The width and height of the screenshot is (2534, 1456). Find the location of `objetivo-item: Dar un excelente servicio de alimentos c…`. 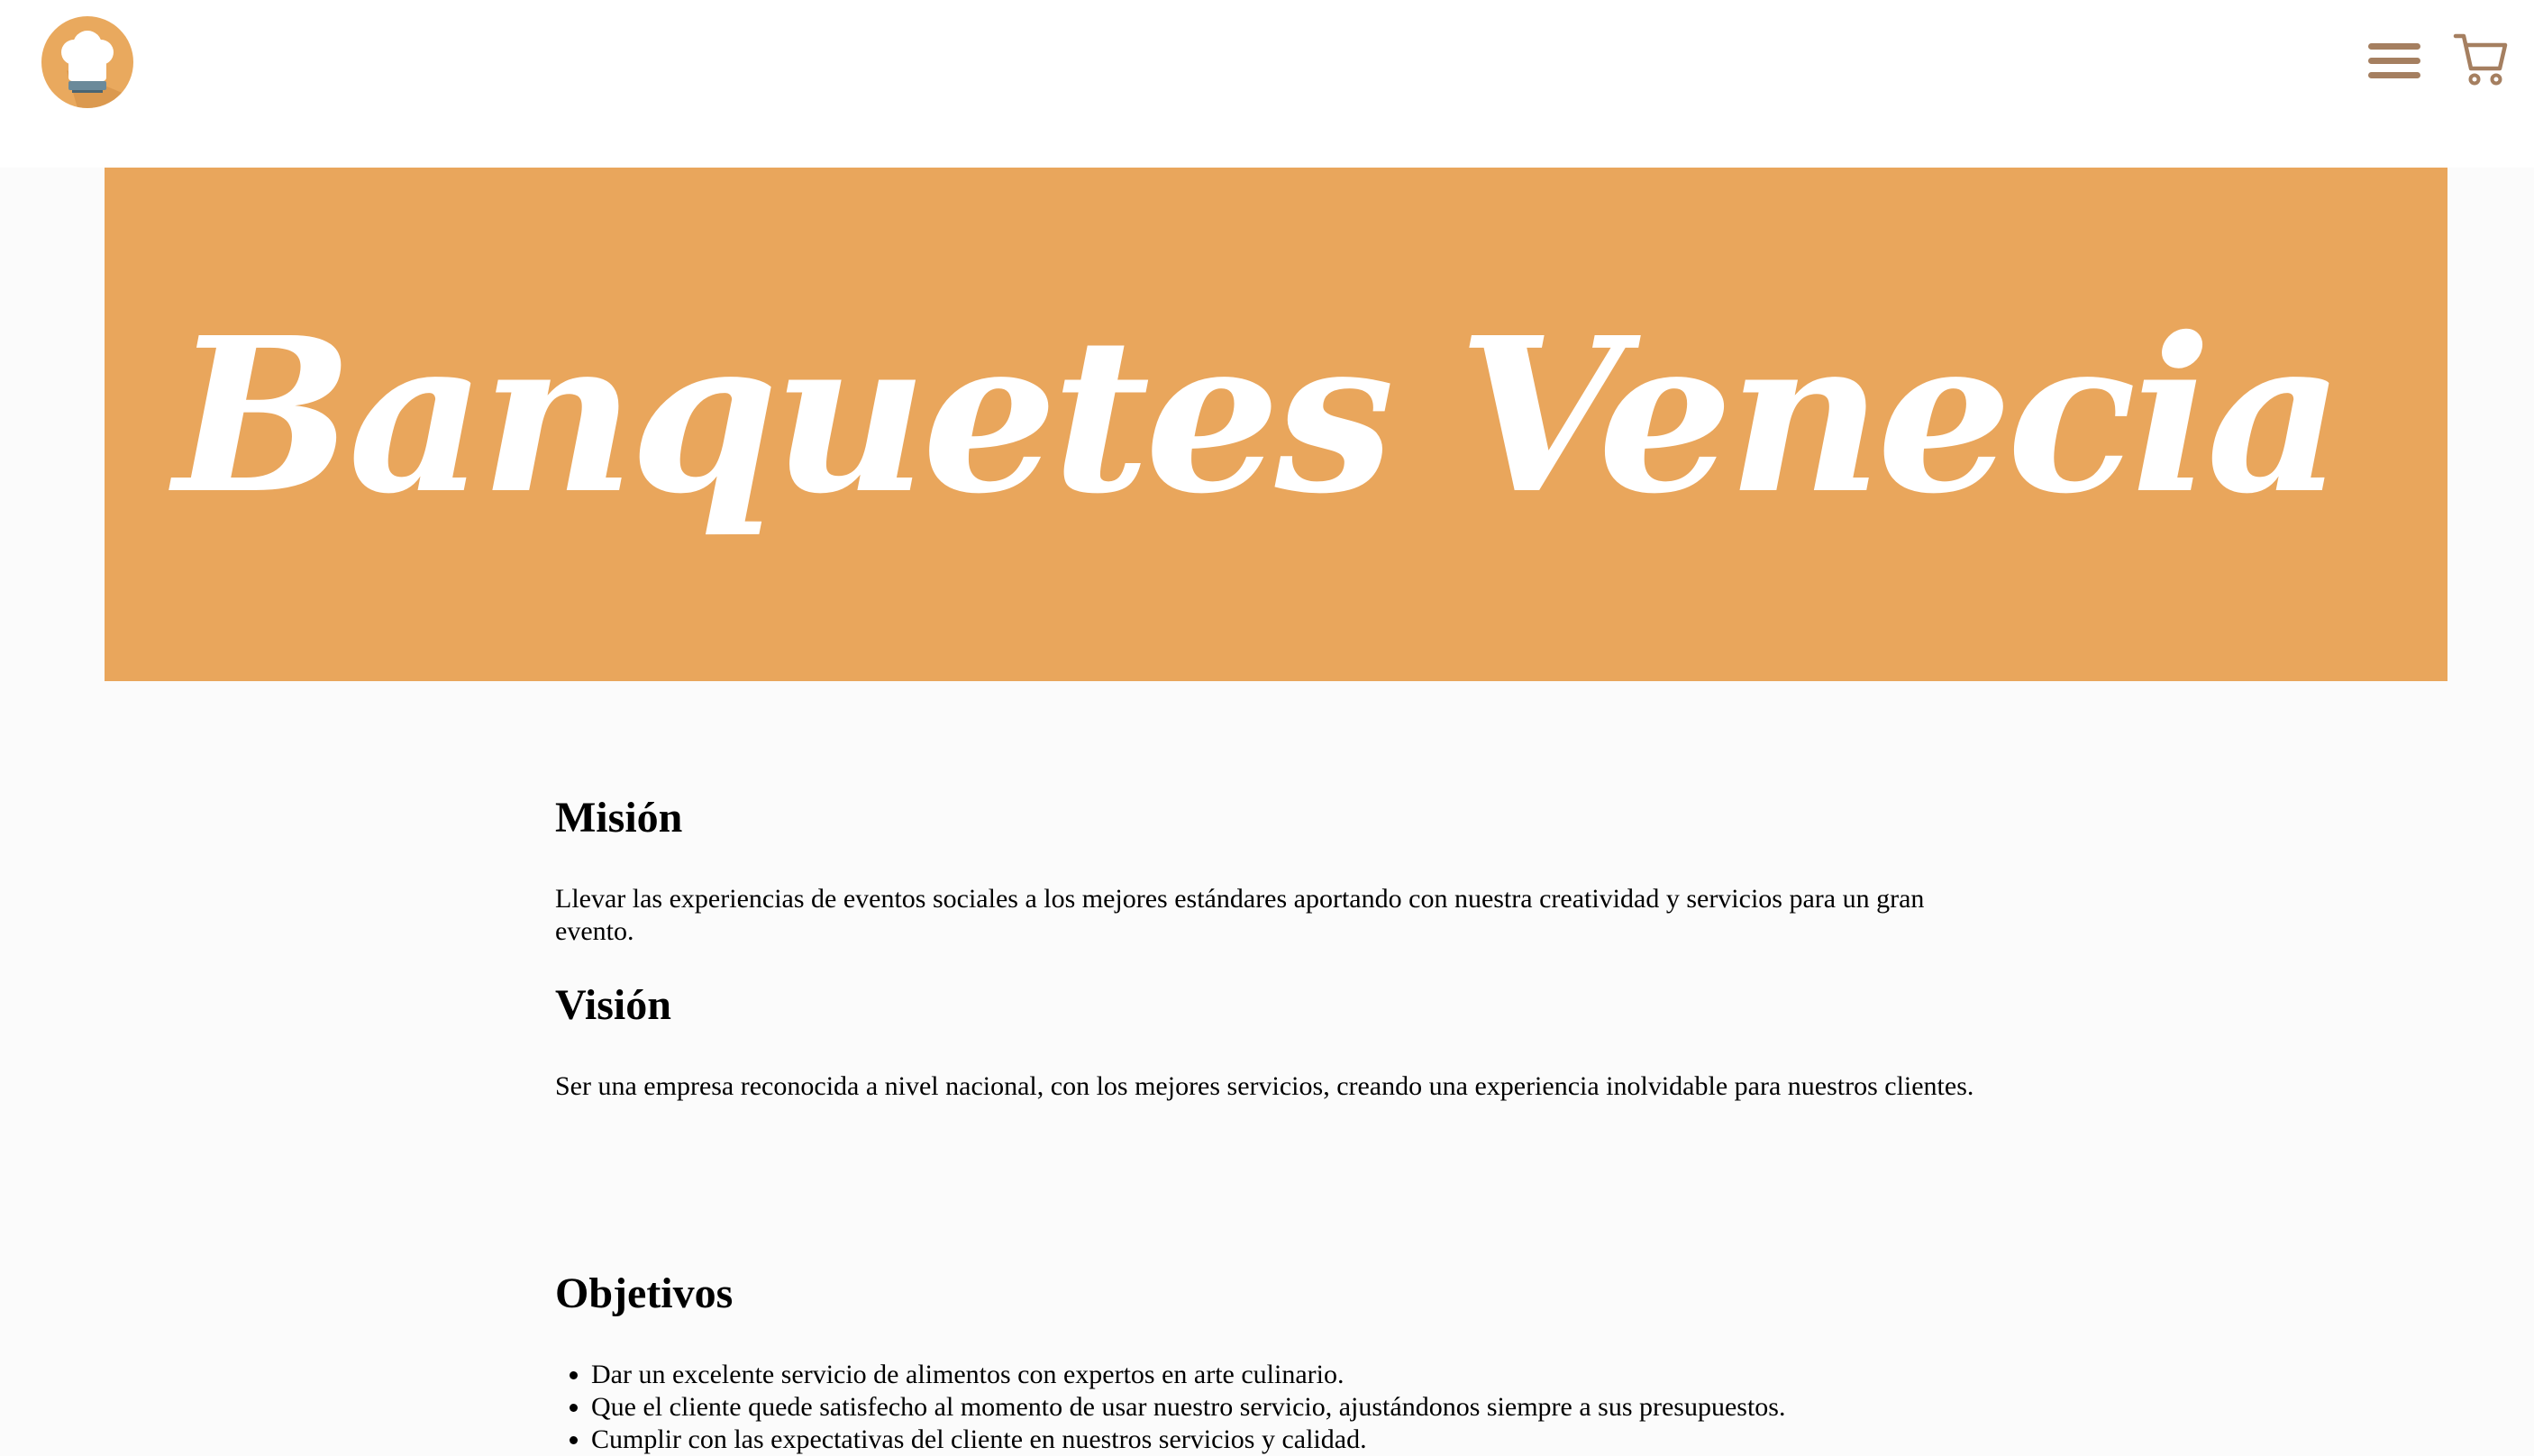

objetivo-item: Dar un excelente servicio de alimentos c… is located at coordinates (1188, 1375).